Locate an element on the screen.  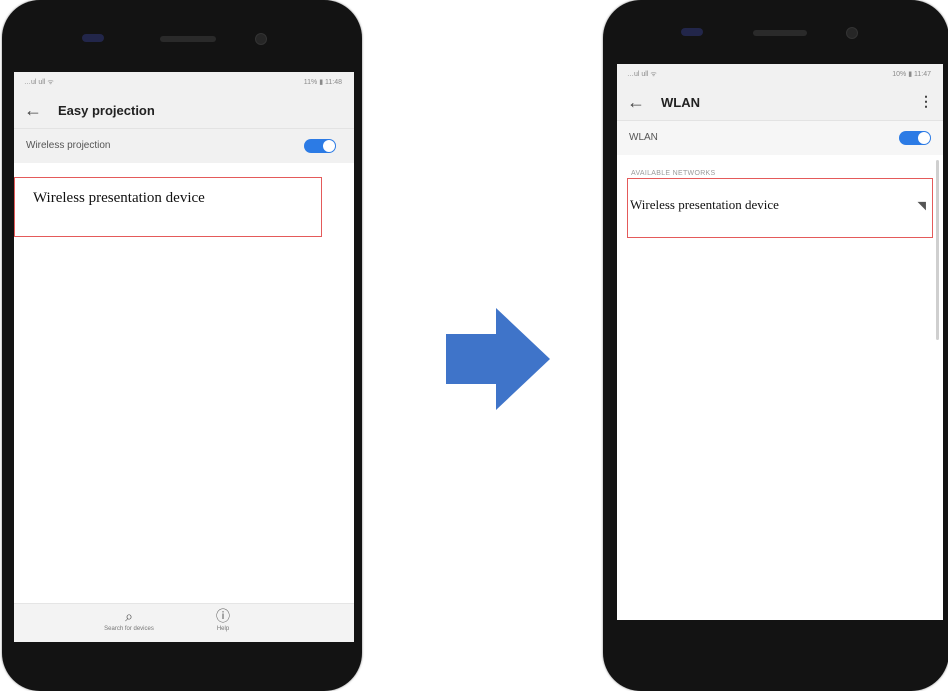
wlan-row: WLAN is located at coordinates (780, 137).